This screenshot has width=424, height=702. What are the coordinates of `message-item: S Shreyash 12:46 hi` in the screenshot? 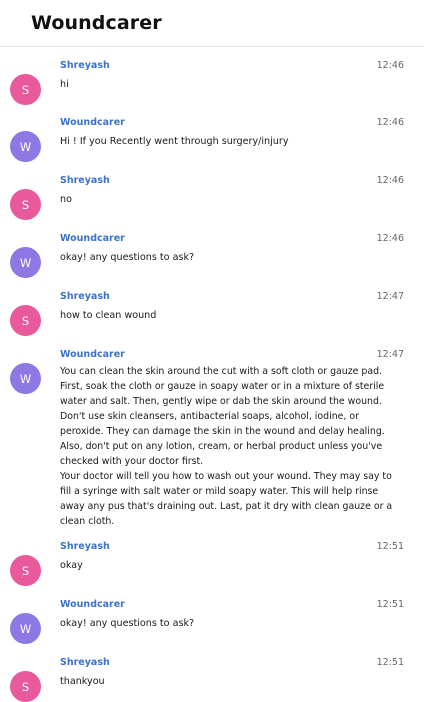 It's located at (212, 82).